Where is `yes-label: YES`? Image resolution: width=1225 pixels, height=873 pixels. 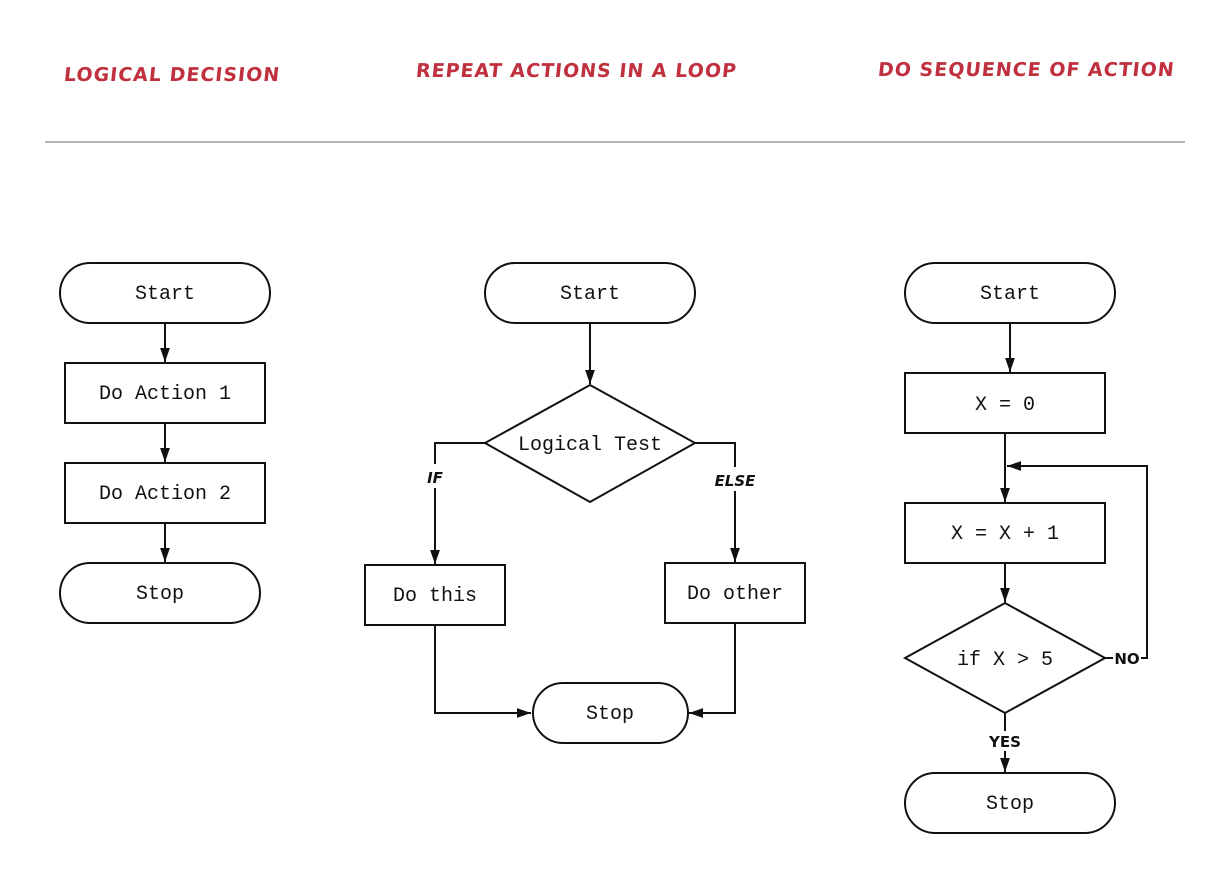
yes-label: YES is located at coordinates (1004, 742).